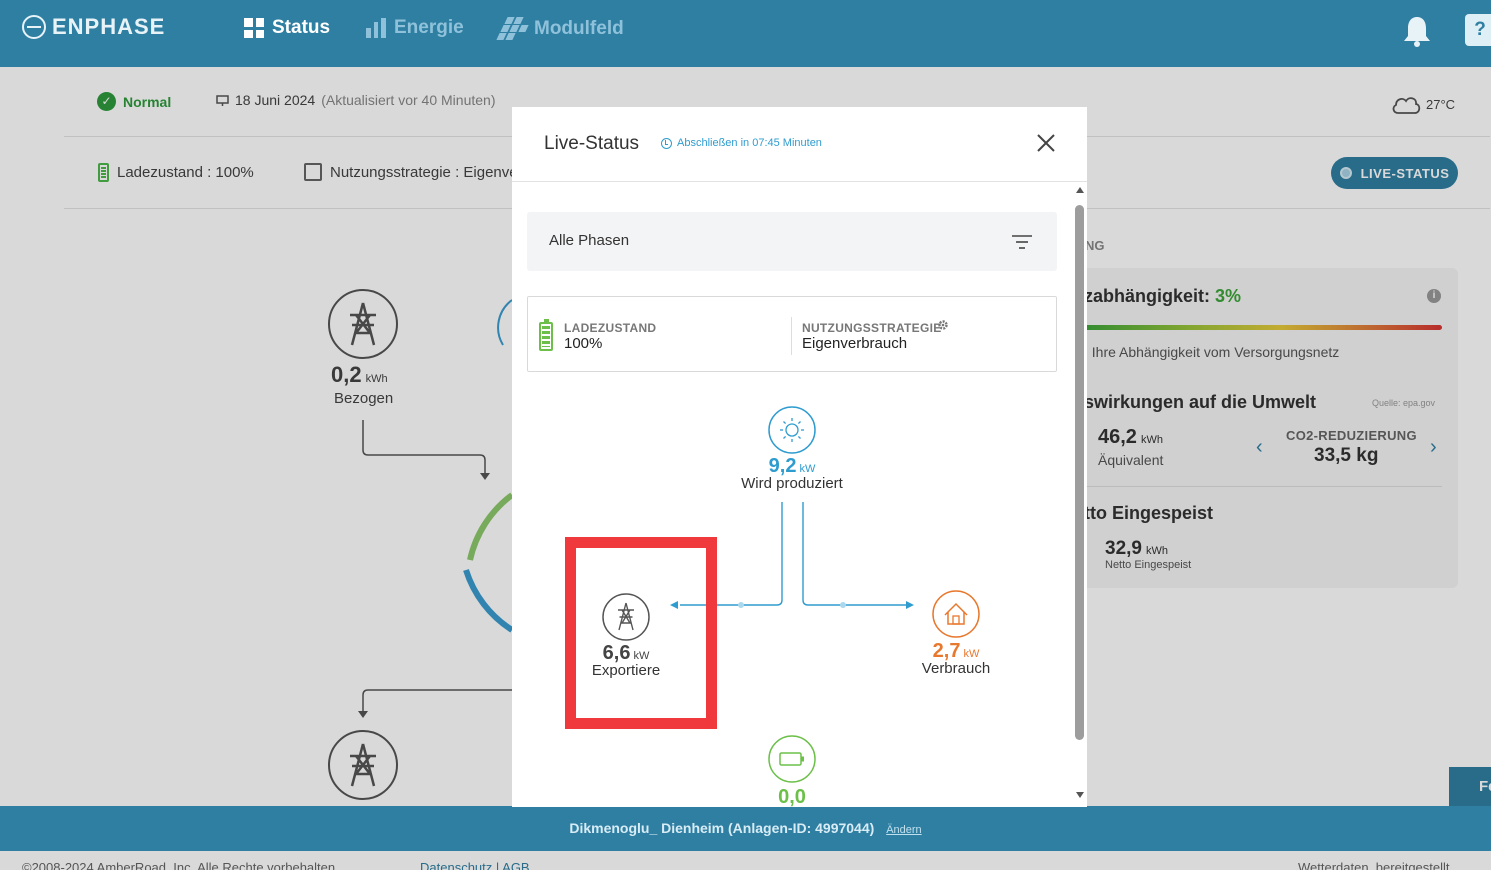 Image resolution: width=1491 pixels, height=870 pixels. Describe the element at coordinates (956, 614) in the screenshot. I see `house-icon` at that location.